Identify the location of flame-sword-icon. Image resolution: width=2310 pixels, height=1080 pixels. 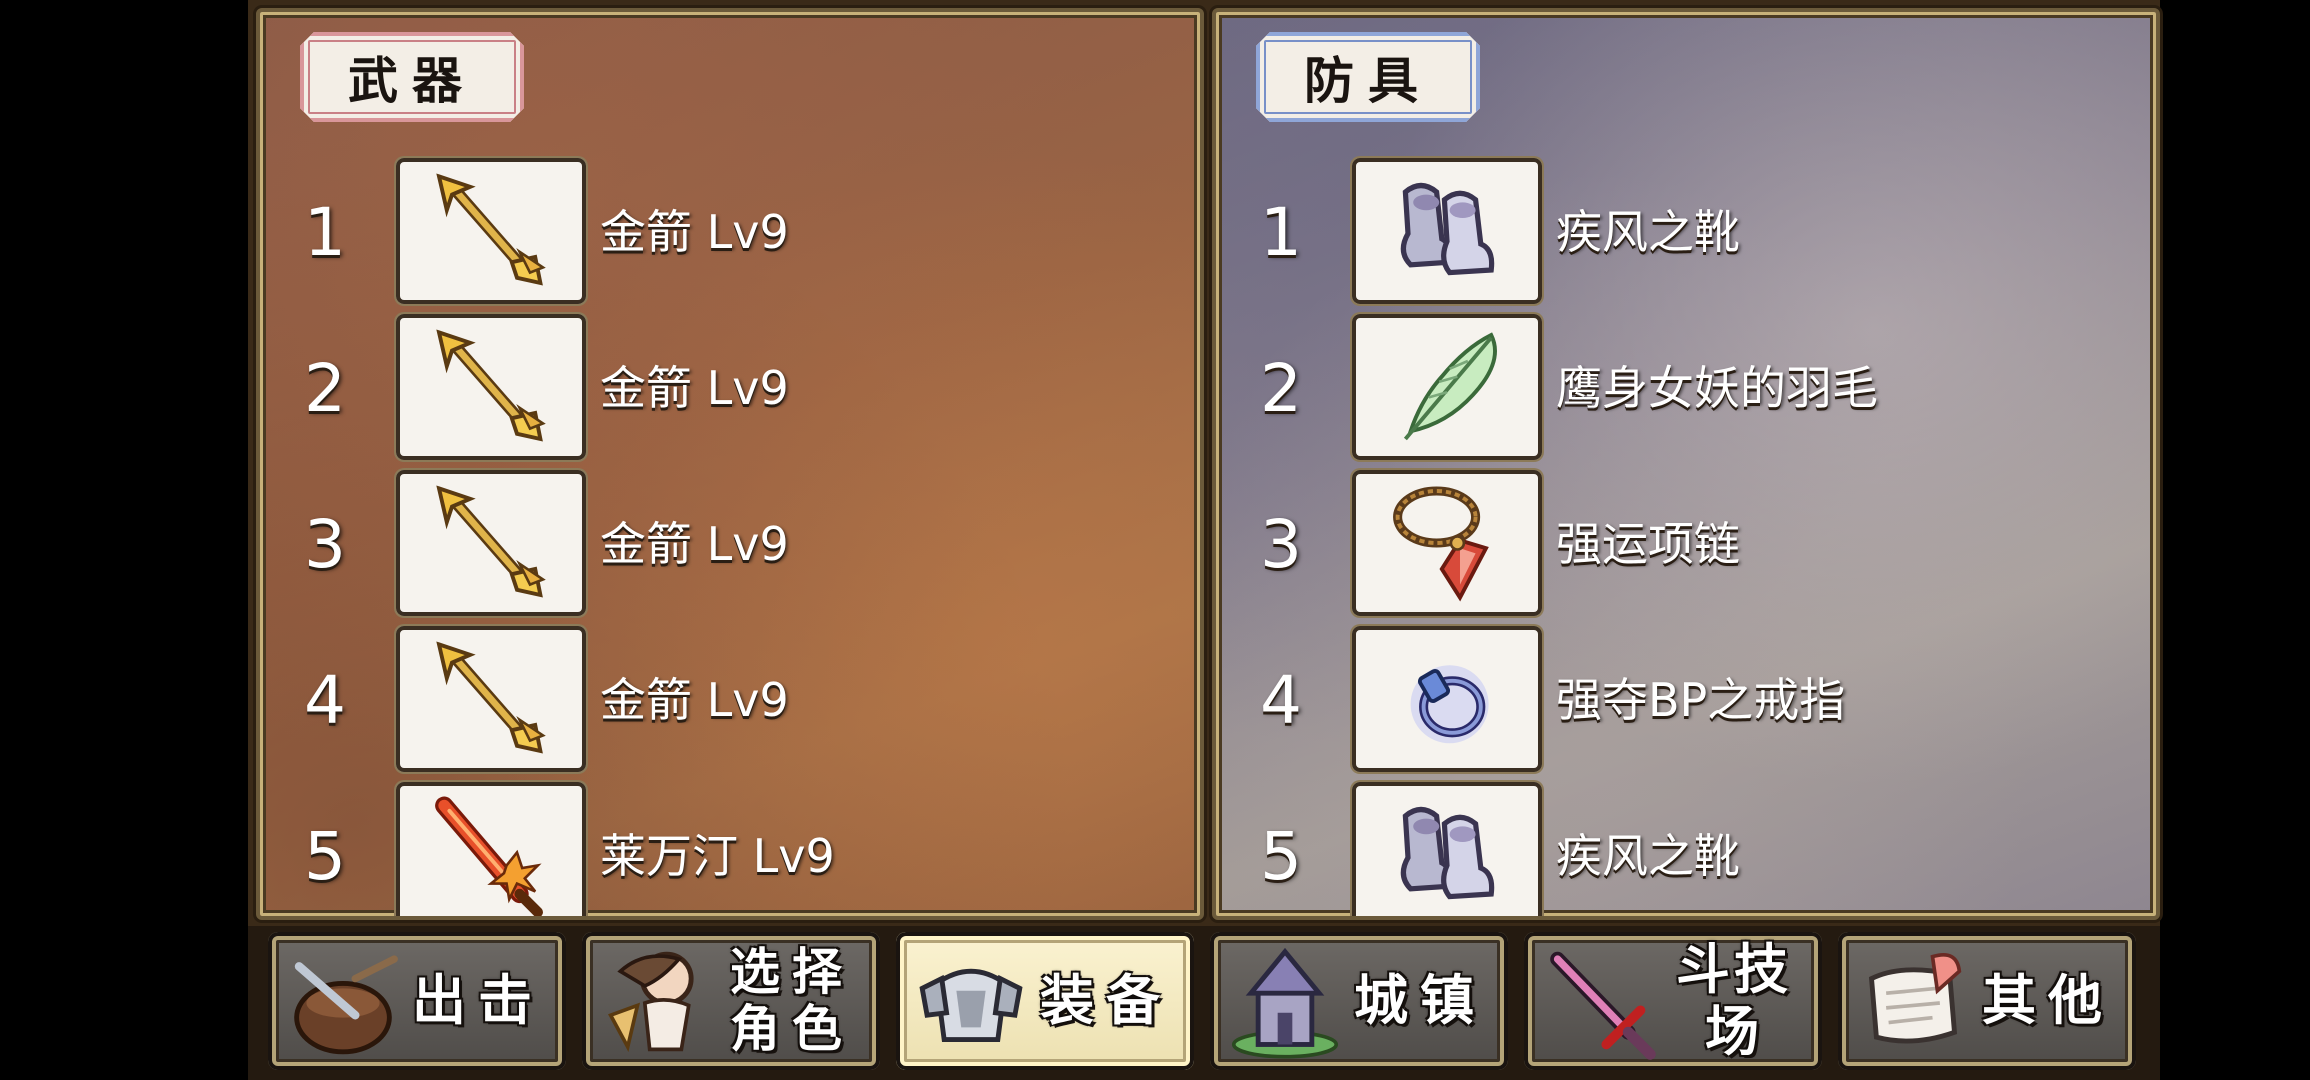
(491, 855).